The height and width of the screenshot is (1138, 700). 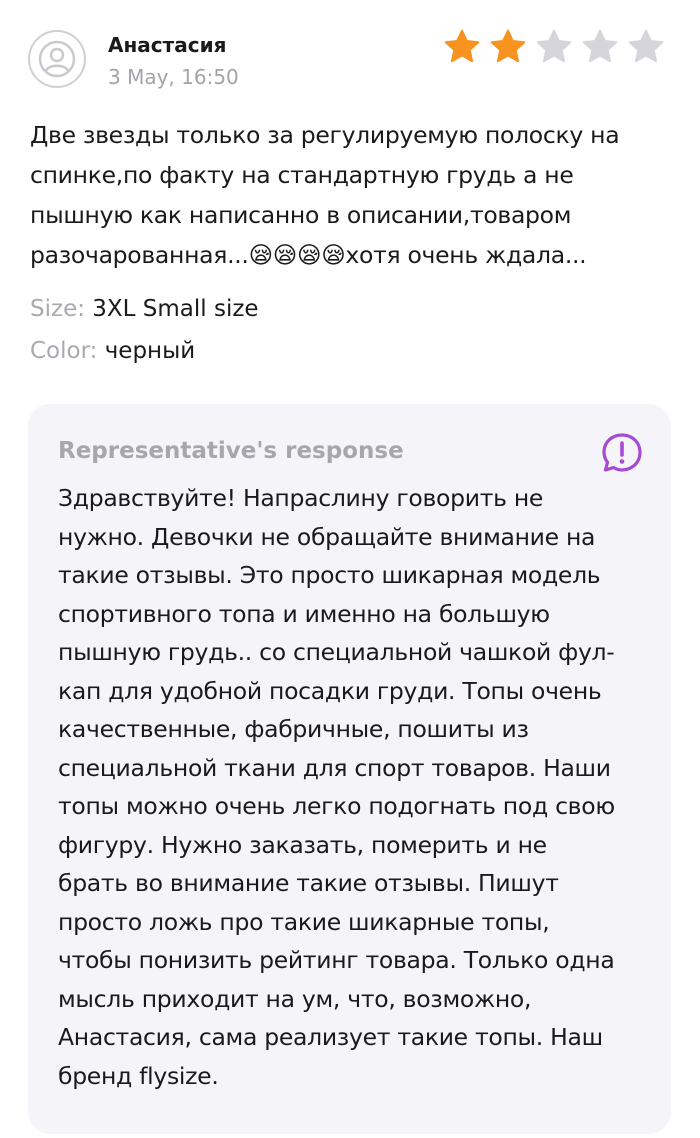 What do you see at coordinates (64, 351) in the screenshot?
I see `color-label: Color:` at bounding box center [64, 351].